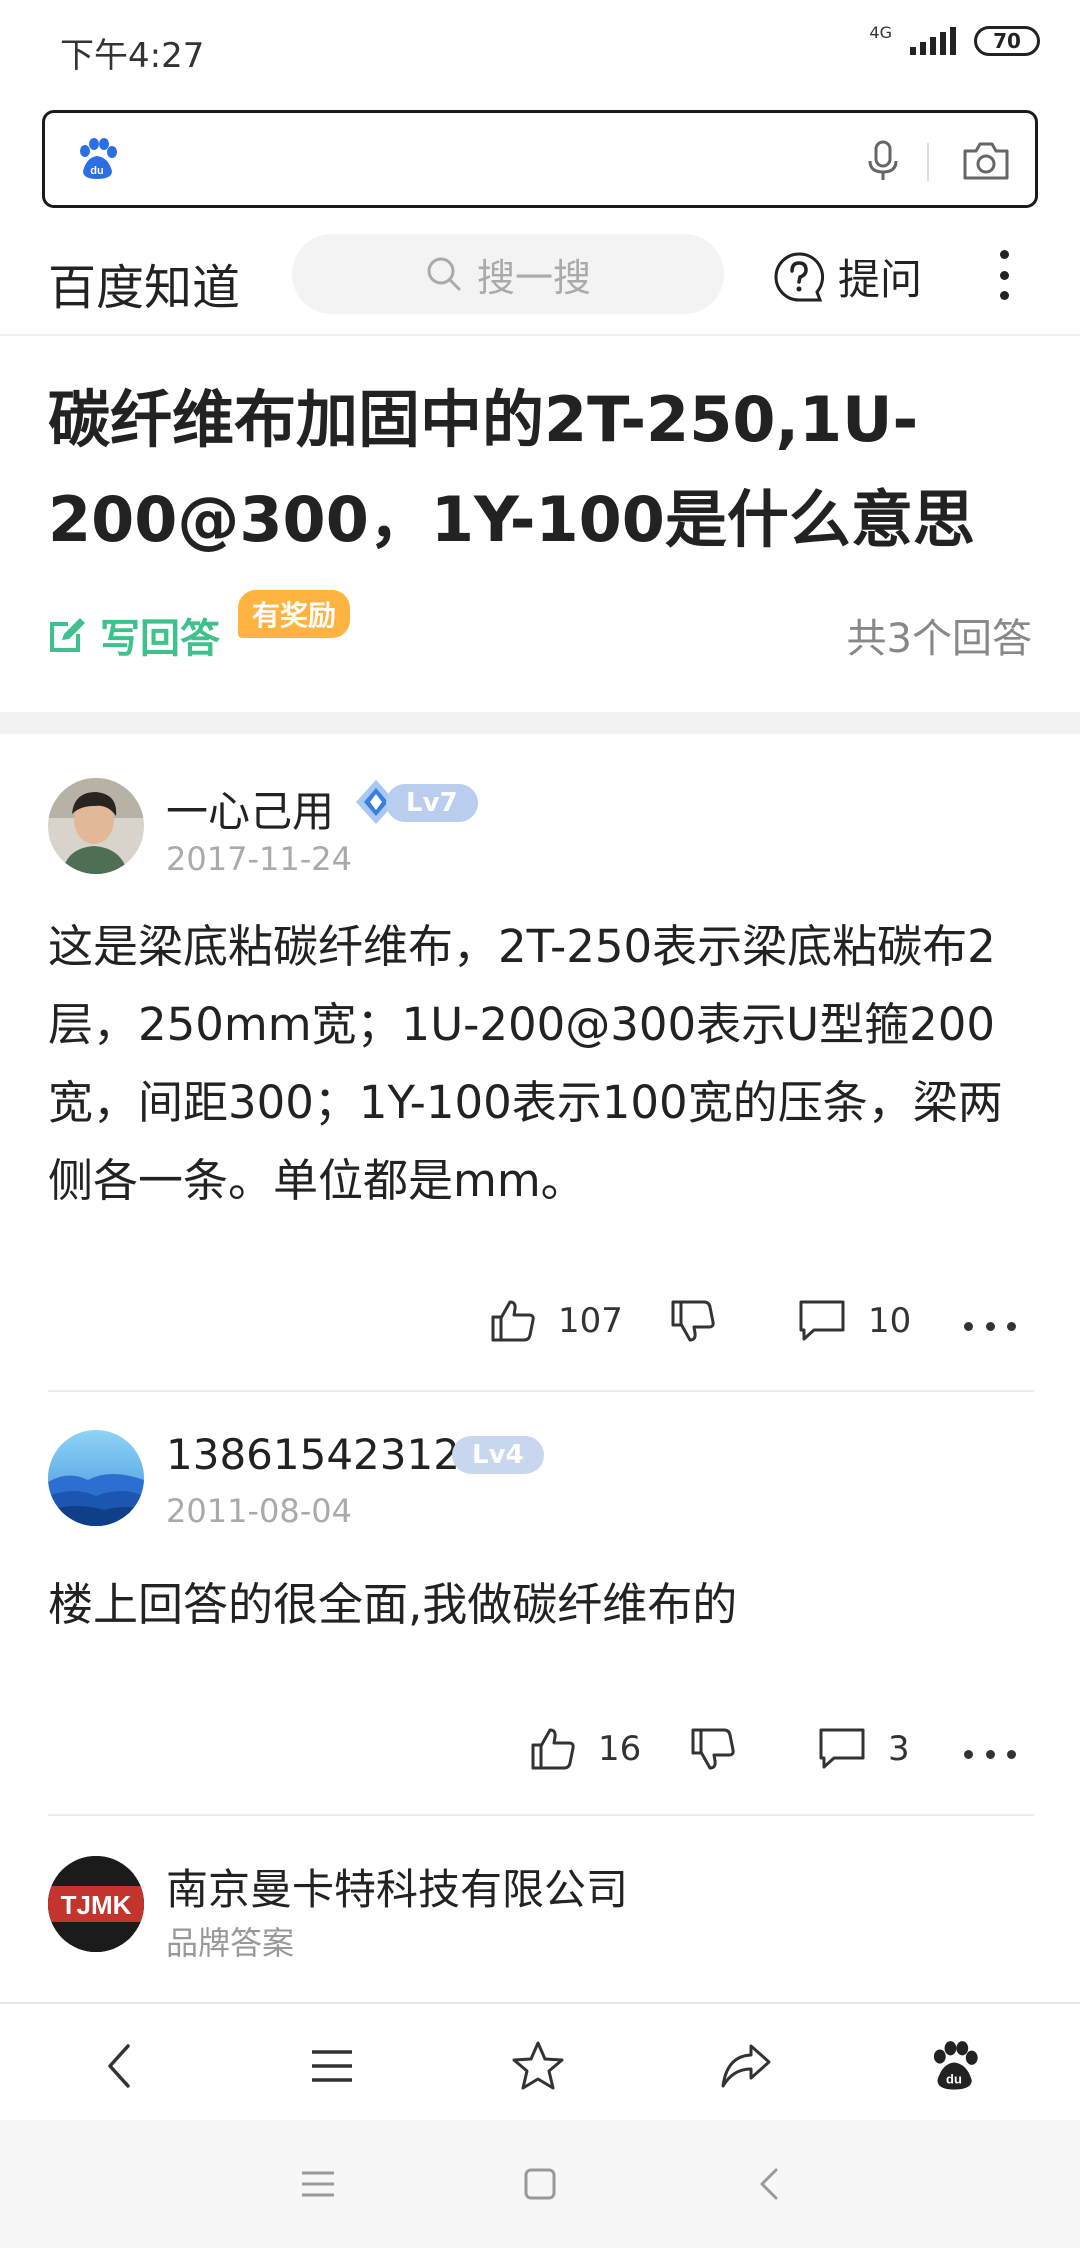 The width and height of the screenshot is (1080, 2248). I want to click on battery-icon: 70, so click(1007, 41).